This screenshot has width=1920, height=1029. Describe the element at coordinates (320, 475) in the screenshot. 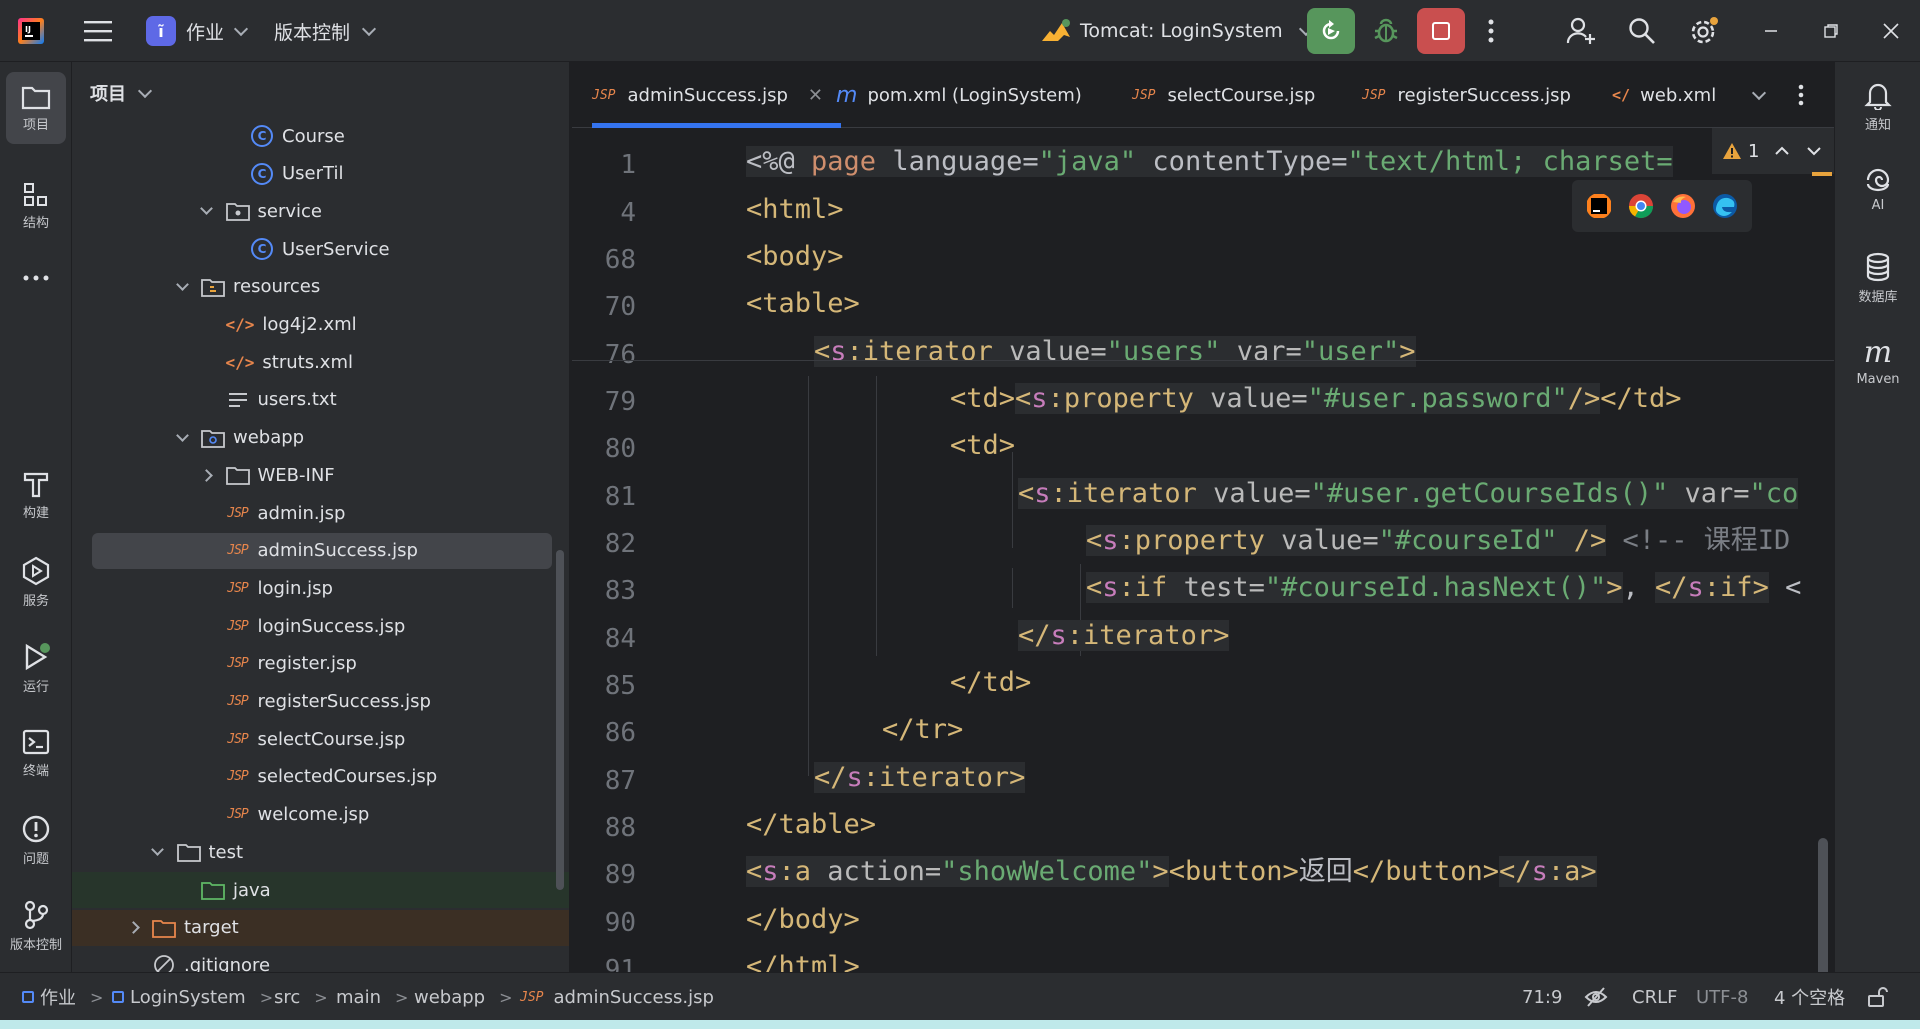

I see `tree-item: WEB-INF` at that location.